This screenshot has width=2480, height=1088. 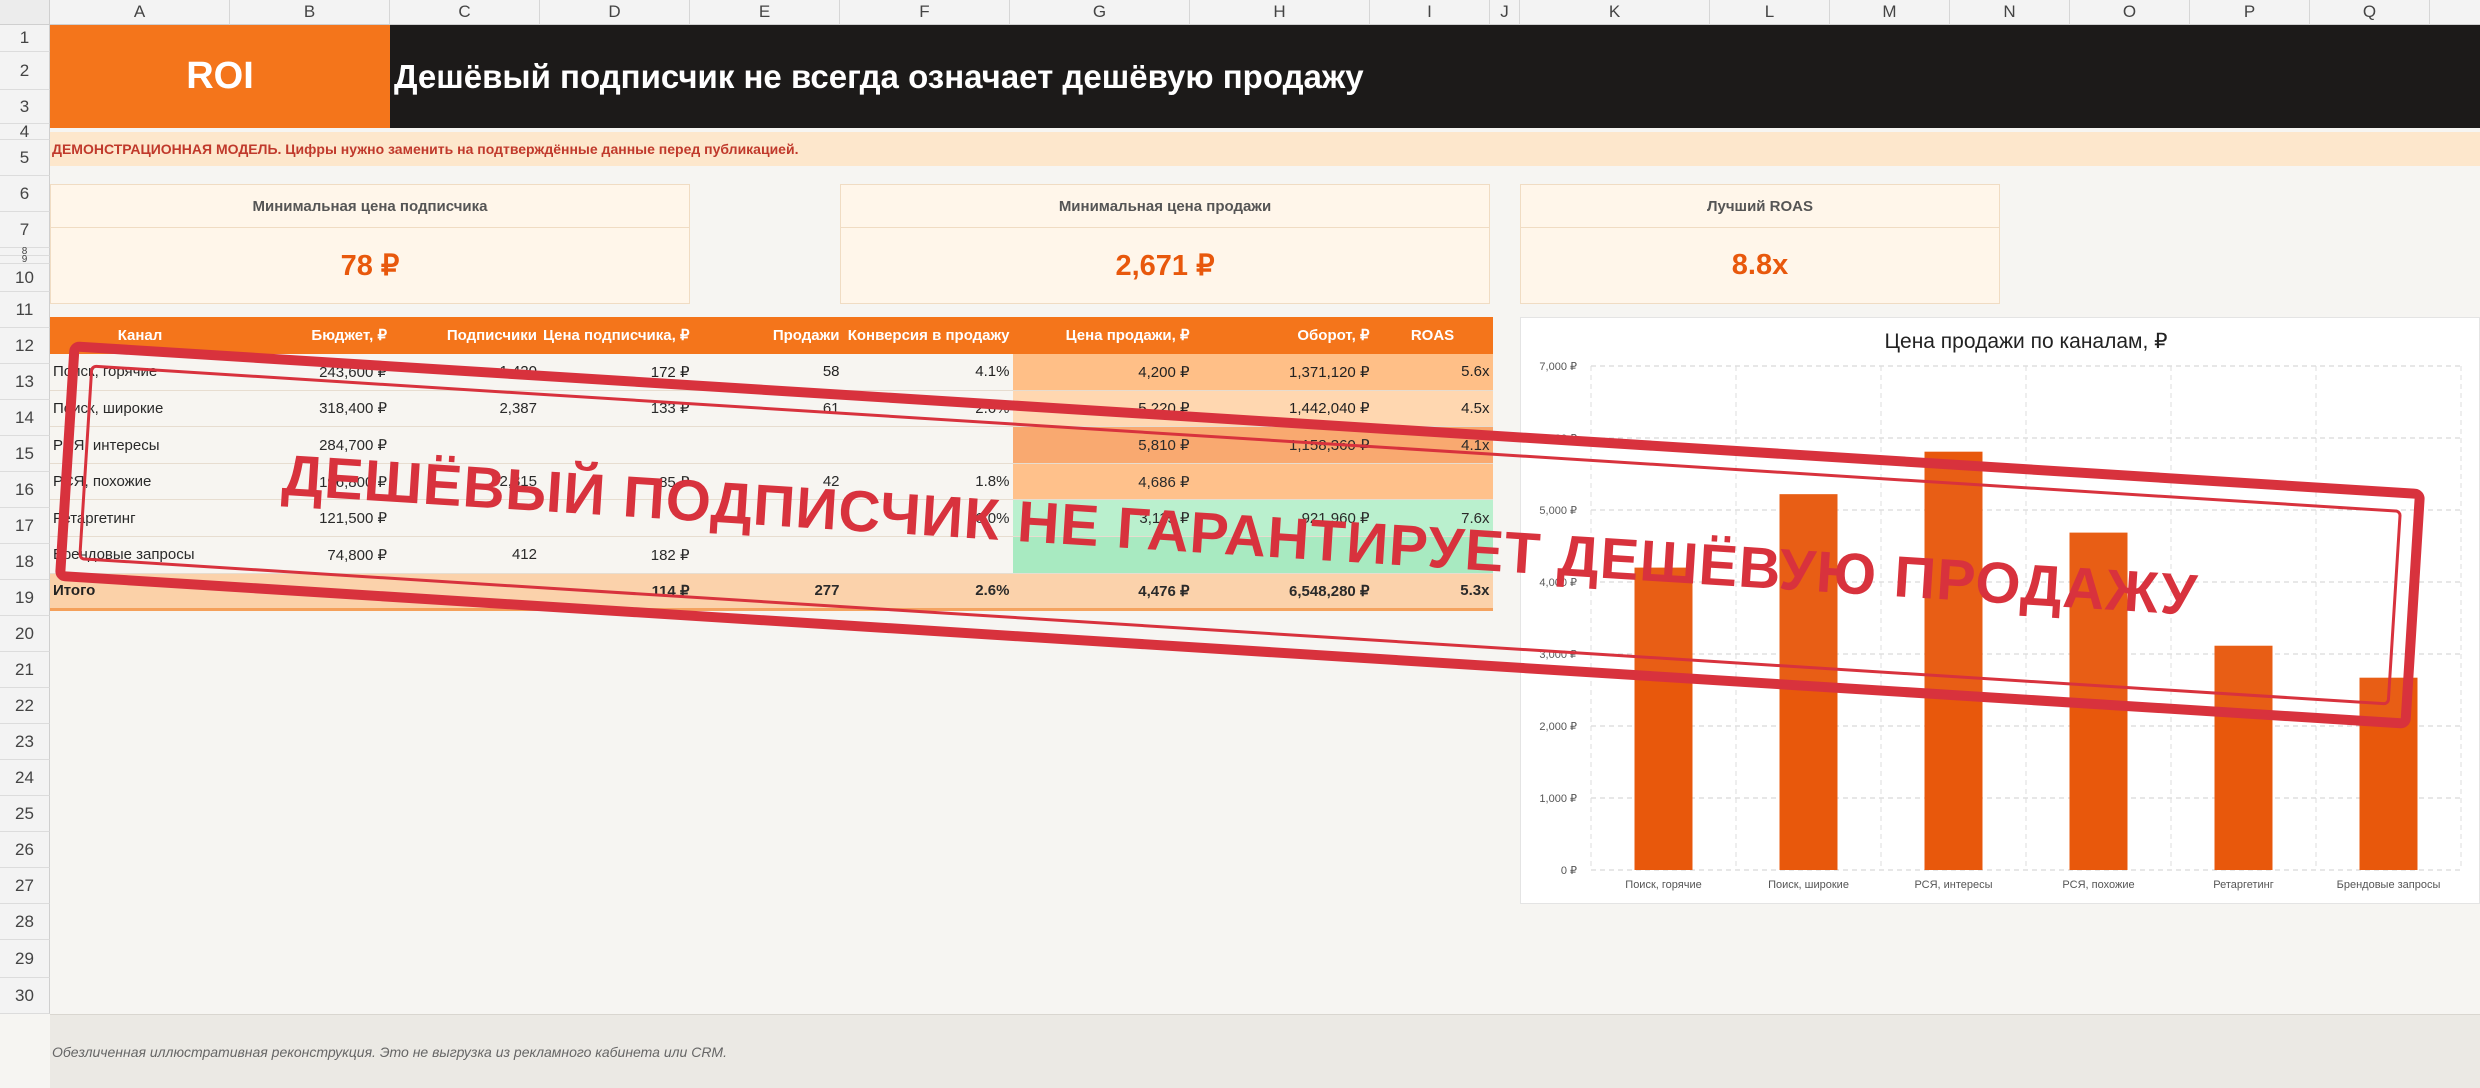 I want to click on chart-title: Цена продажи по каналам, ₽, so click(x=2025, y=341).